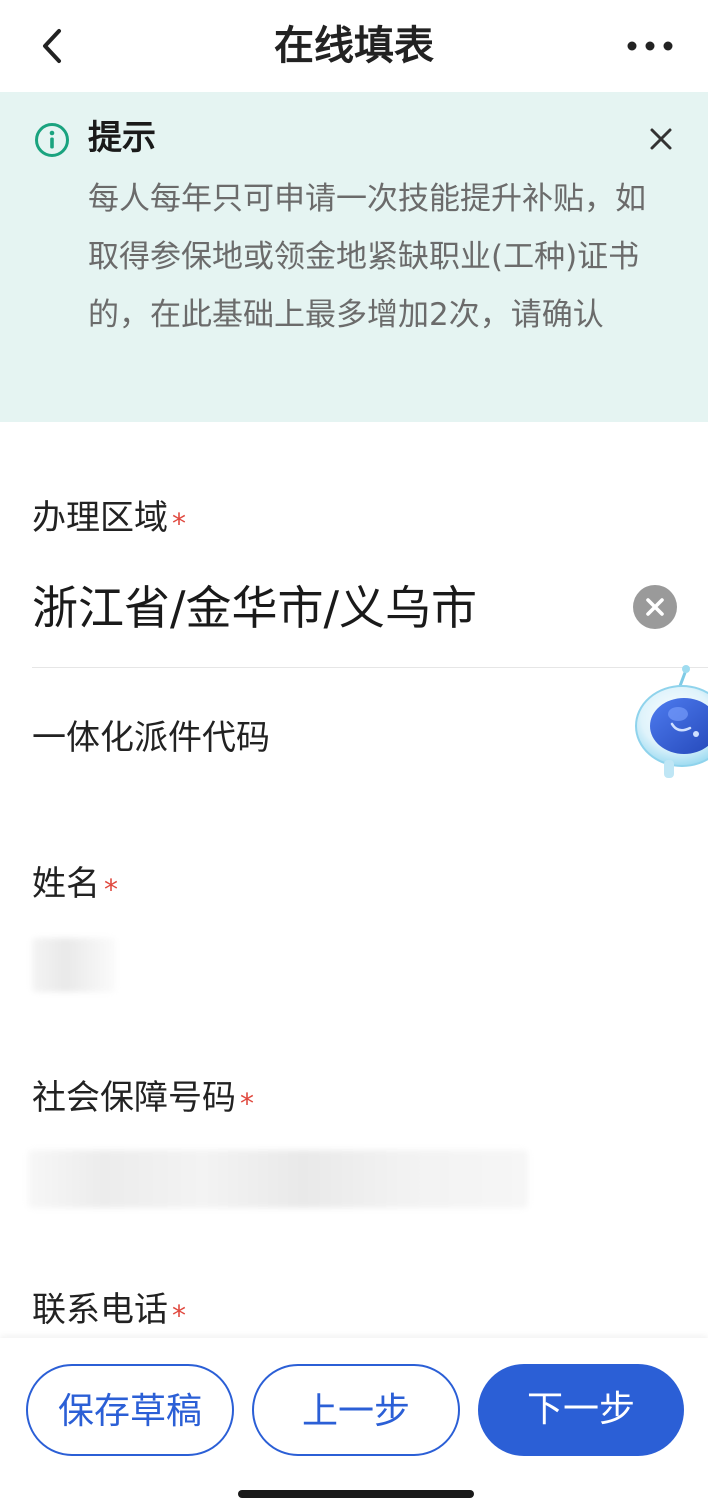 This screenshot has height=1510, width=708. I want to click on info-circle-icon, so click(52, 140).